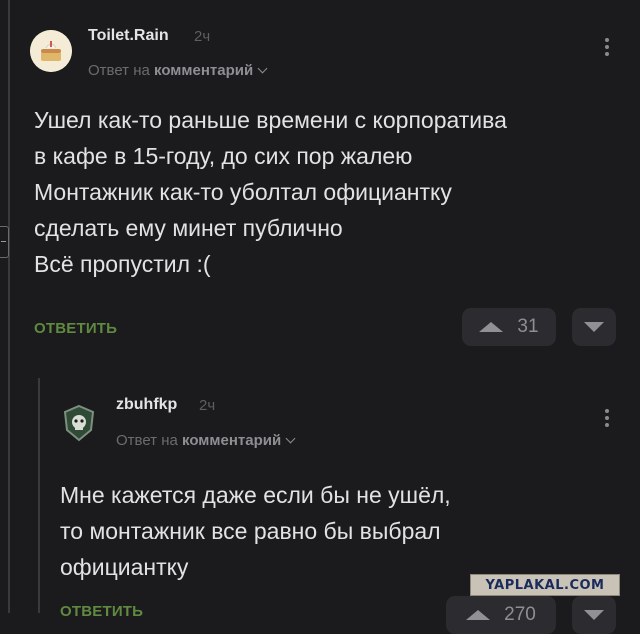 This screenshot has width=640, height=634. I want to click on thread-line-nested, so click(39, 495).